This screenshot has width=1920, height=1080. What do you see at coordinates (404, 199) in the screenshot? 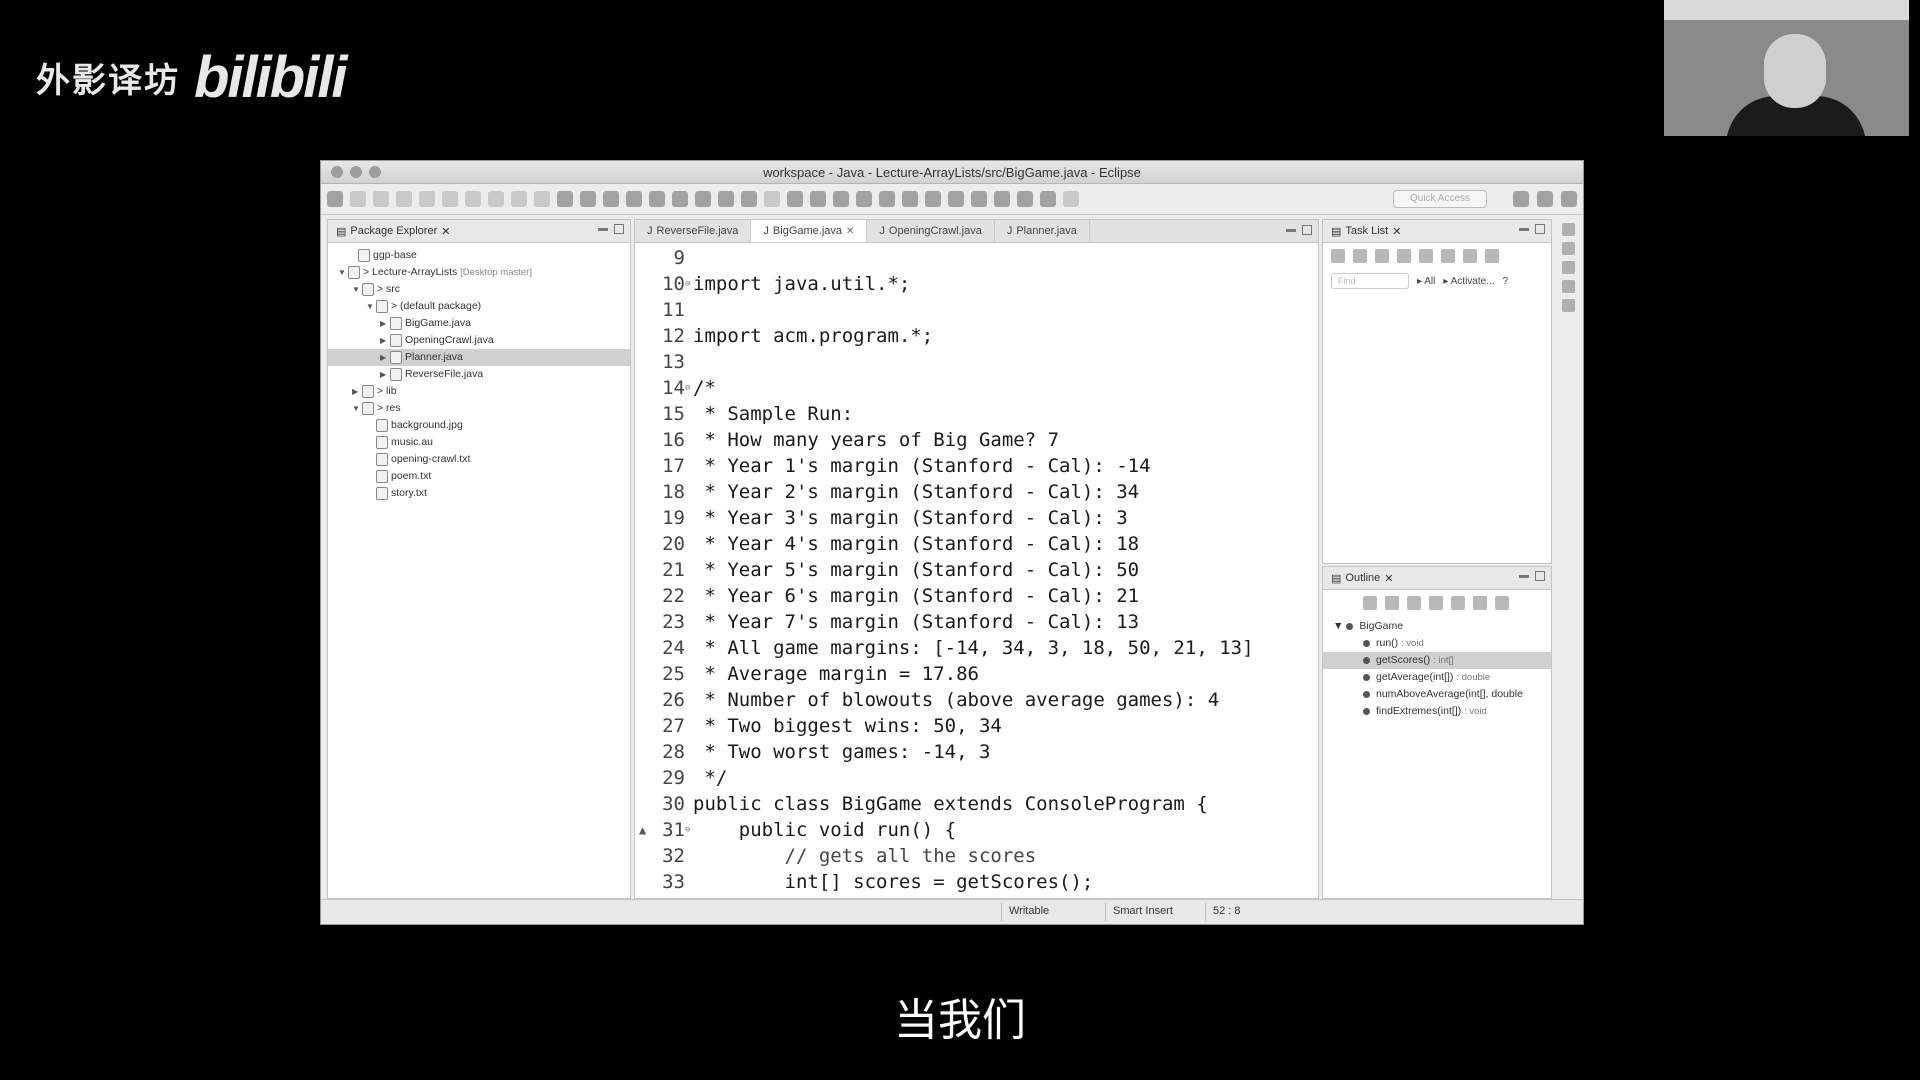
I see `print-icon` at bounding box center [404, 199].